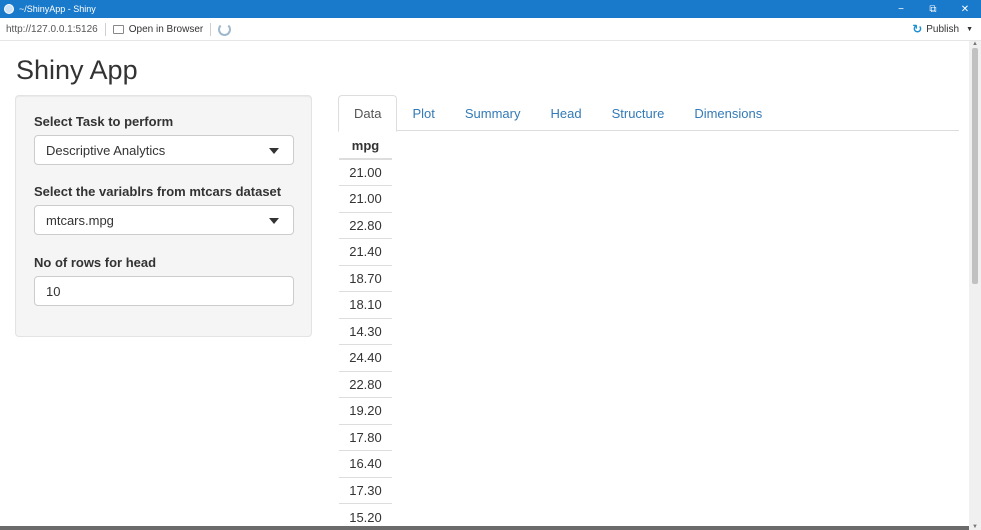 The height and width of the screenshot is (530, 981). What do you see at coordinates (95, 262) in the screenshot?
I see `rows-input-label: No of rows for head` at bounding box center [95, 262].